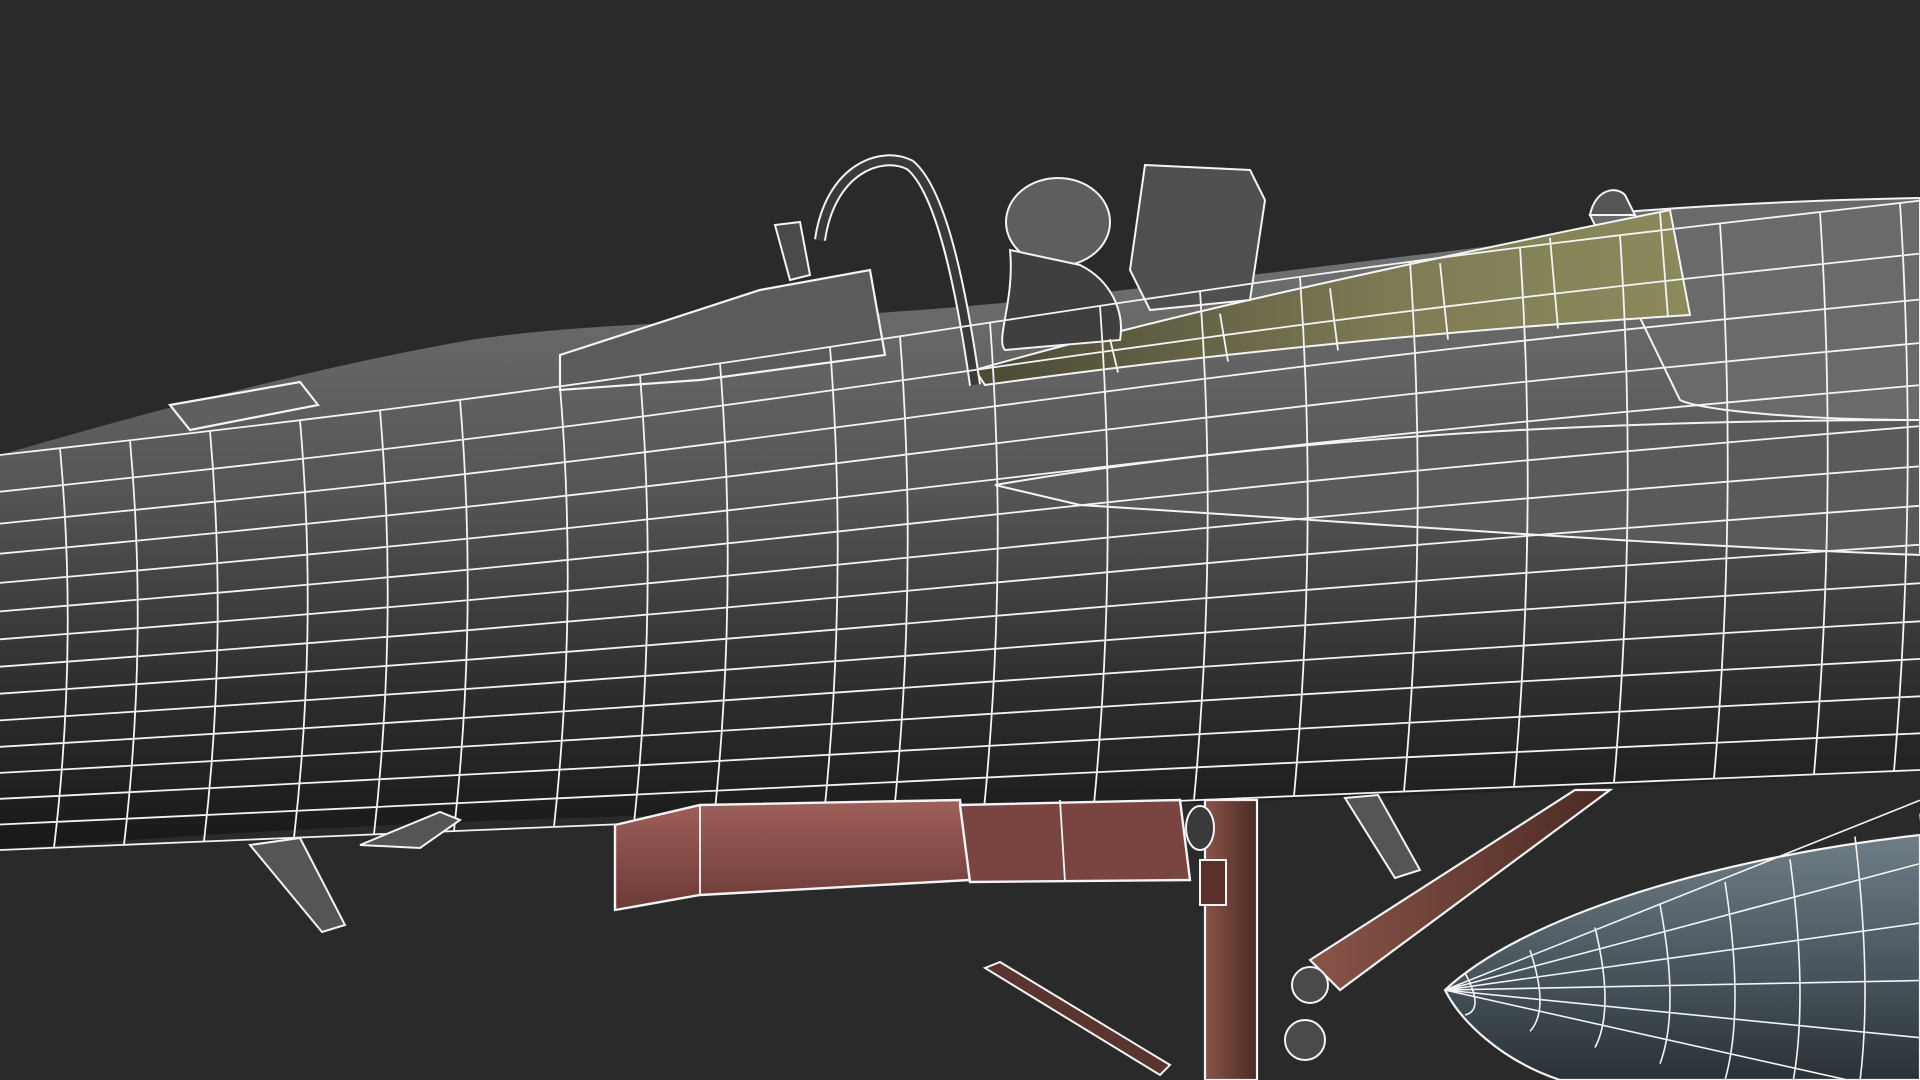 The height and width of the screenshot is (1080, 1920). Describe the element at coordinates (1310, 985) in the screenshot. I see `gear-hinge` at that location.